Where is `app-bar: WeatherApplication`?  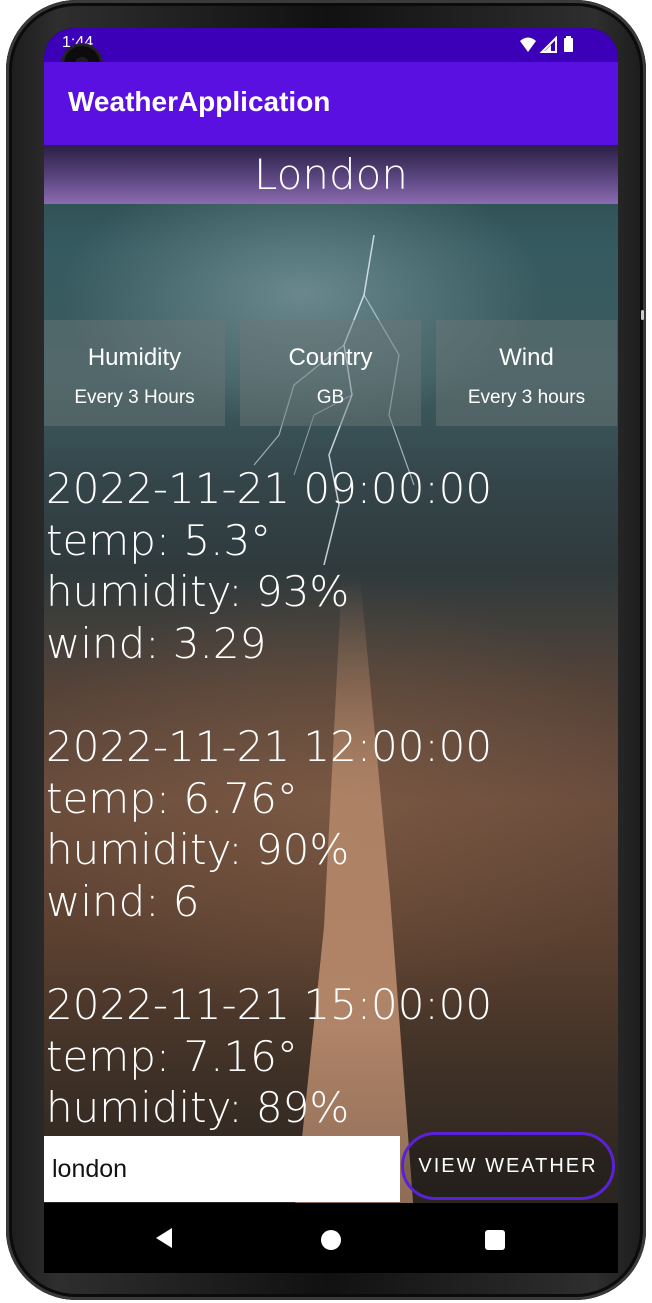 app-bar: WeatherApplication is located at coordinates (331, 103).